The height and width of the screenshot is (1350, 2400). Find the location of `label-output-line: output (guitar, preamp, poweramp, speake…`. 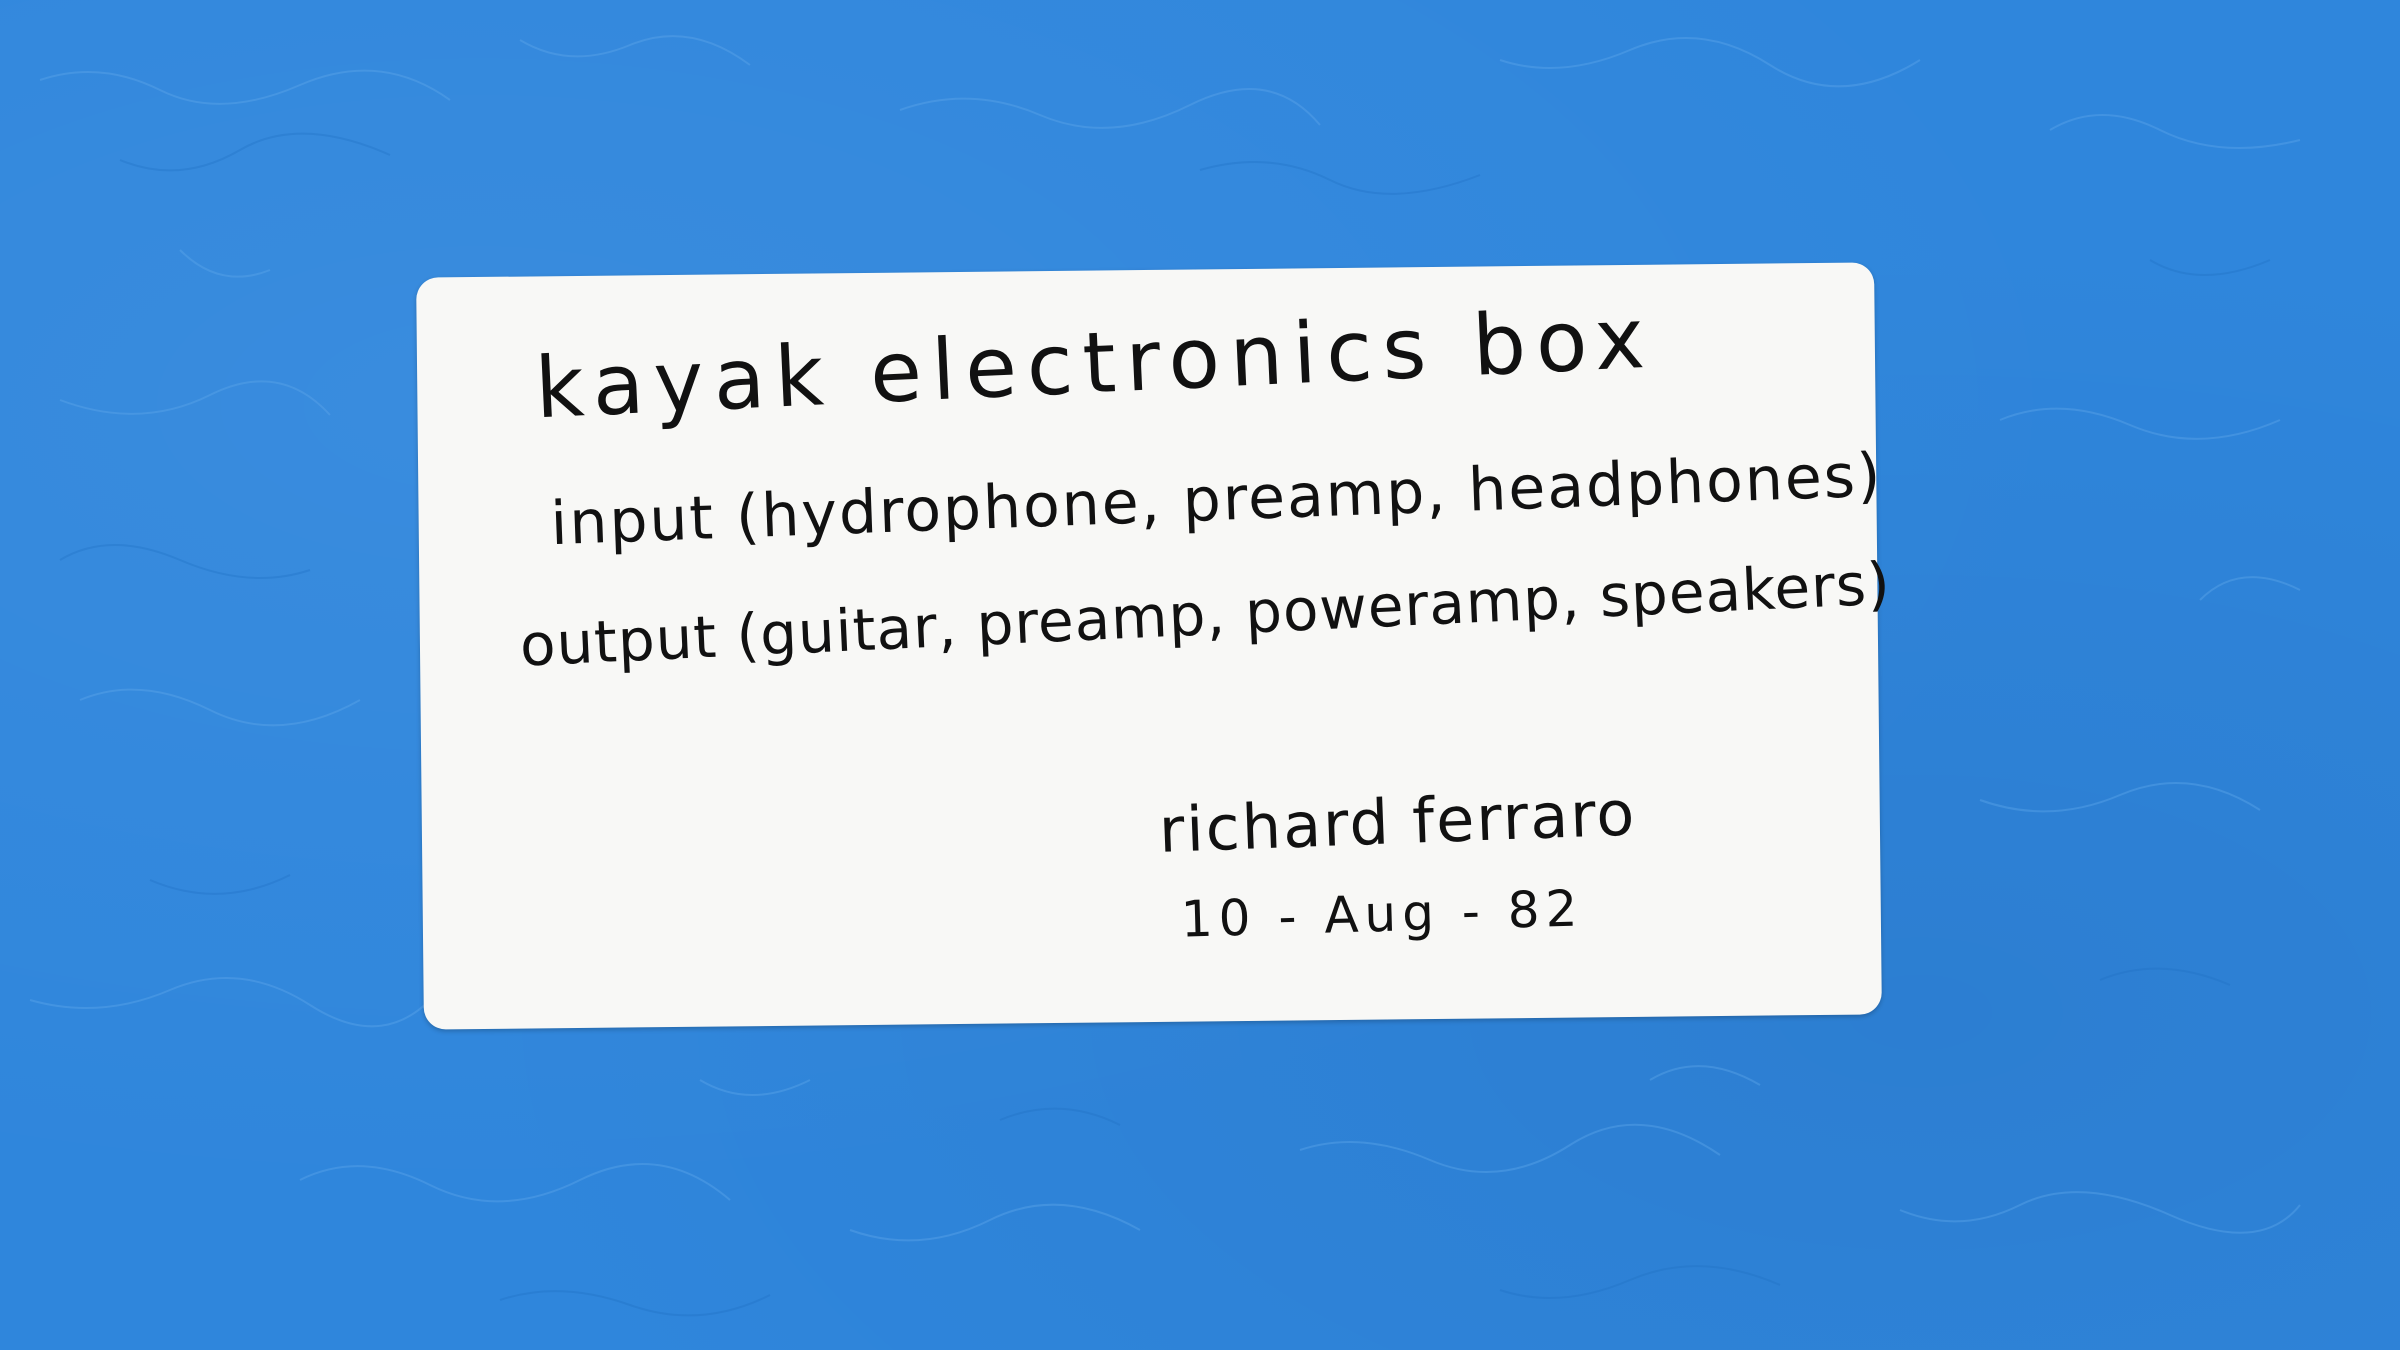

label-output-line: output (guitar, preamp, poweramp, speake… is located at coordinates (1205, 614).